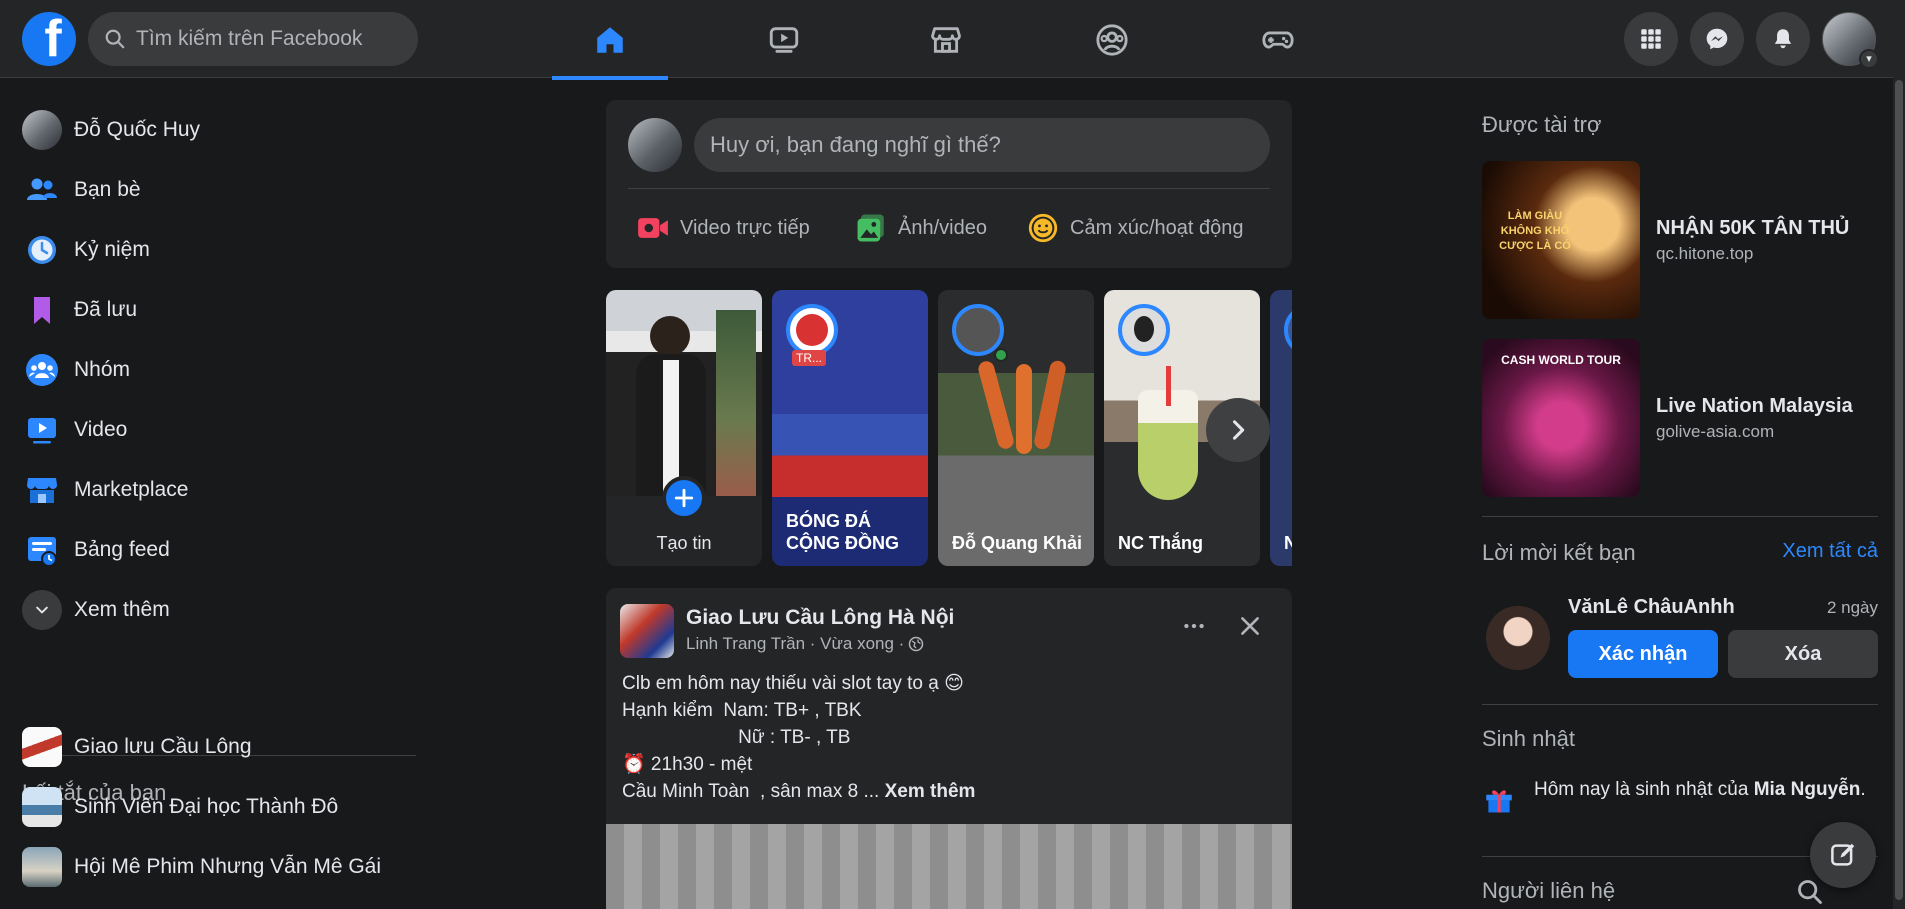 The height and width of the screenshot is (909, 1905). Describe the element at coordinates (1753, 227) in the screenshot. I see `ad-title: NHẬN 50K TÂN THỦ` at that location.